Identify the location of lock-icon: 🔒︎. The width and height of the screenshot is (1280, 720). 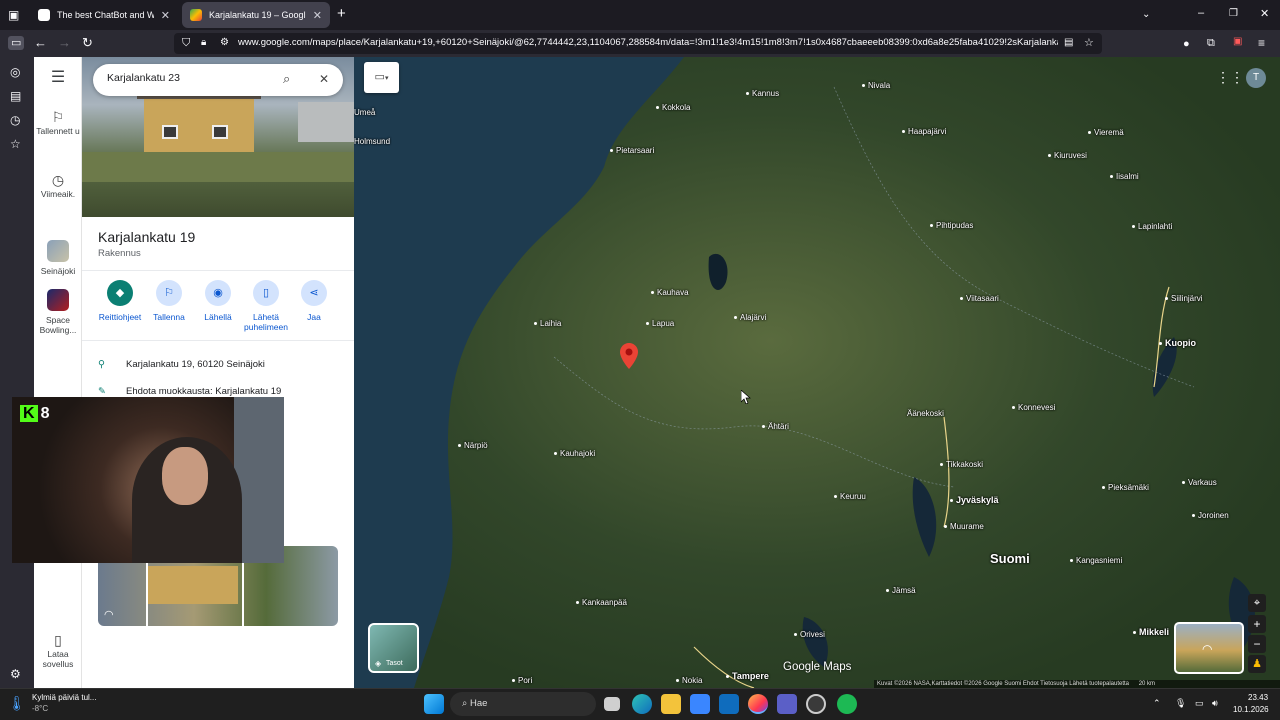
(203, 43).